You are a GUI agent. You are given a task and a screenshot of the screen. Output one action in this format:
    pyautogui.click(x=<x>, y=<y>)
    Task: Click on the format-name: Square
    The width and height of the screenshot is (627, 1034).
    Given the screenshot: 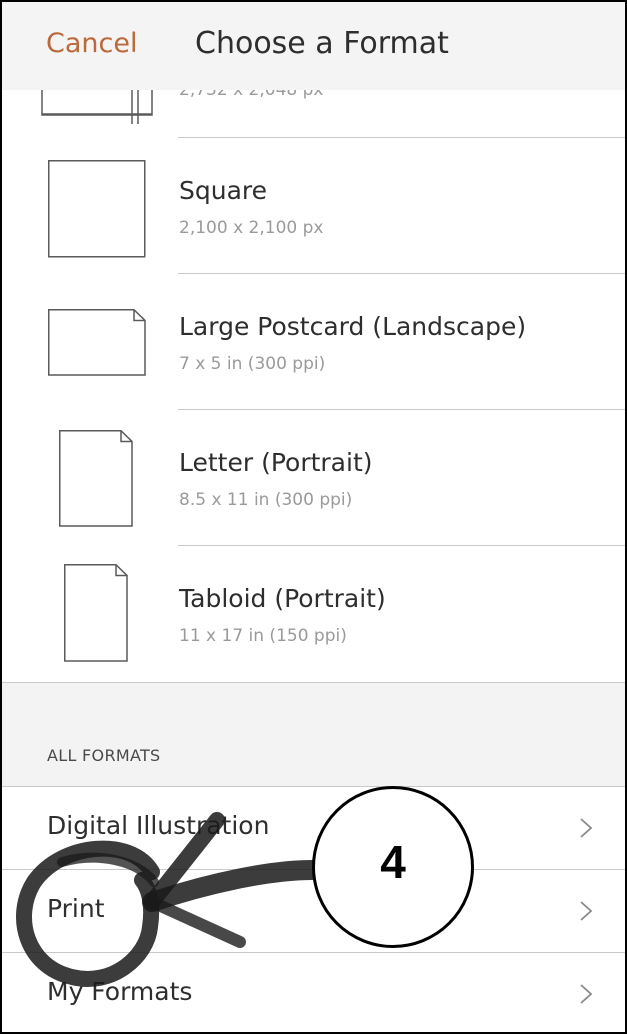 What is the action you would take?
    pyautogui.click(x=223, y=190)
    